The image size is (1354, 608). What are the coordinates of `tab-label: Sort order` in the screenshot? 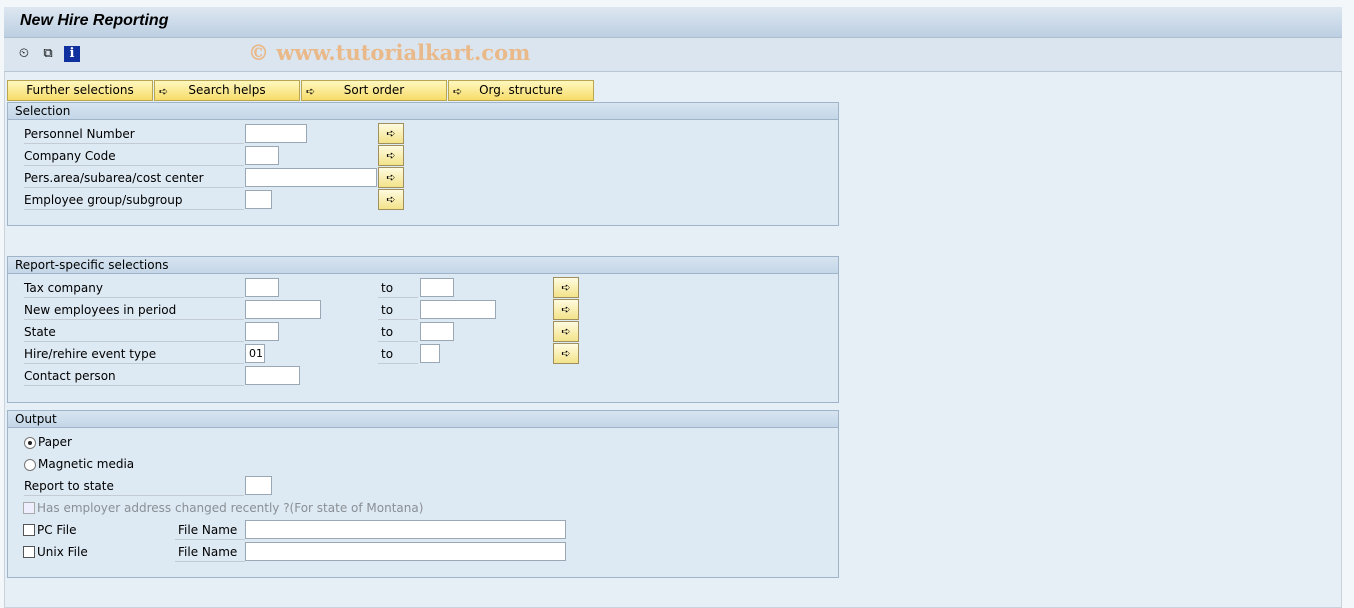 It's located at (374, 90).